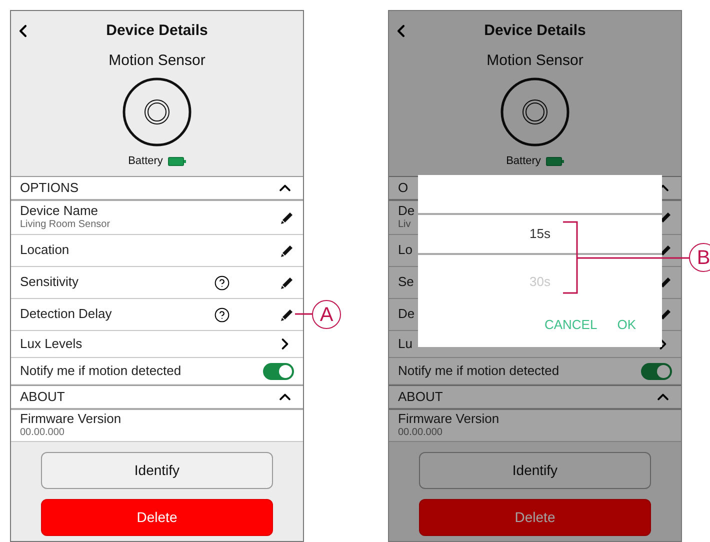  What do you see at coordinates (699, 257) in the screenshot?
I see `callout-label: B` at bounding box center [699, 257].